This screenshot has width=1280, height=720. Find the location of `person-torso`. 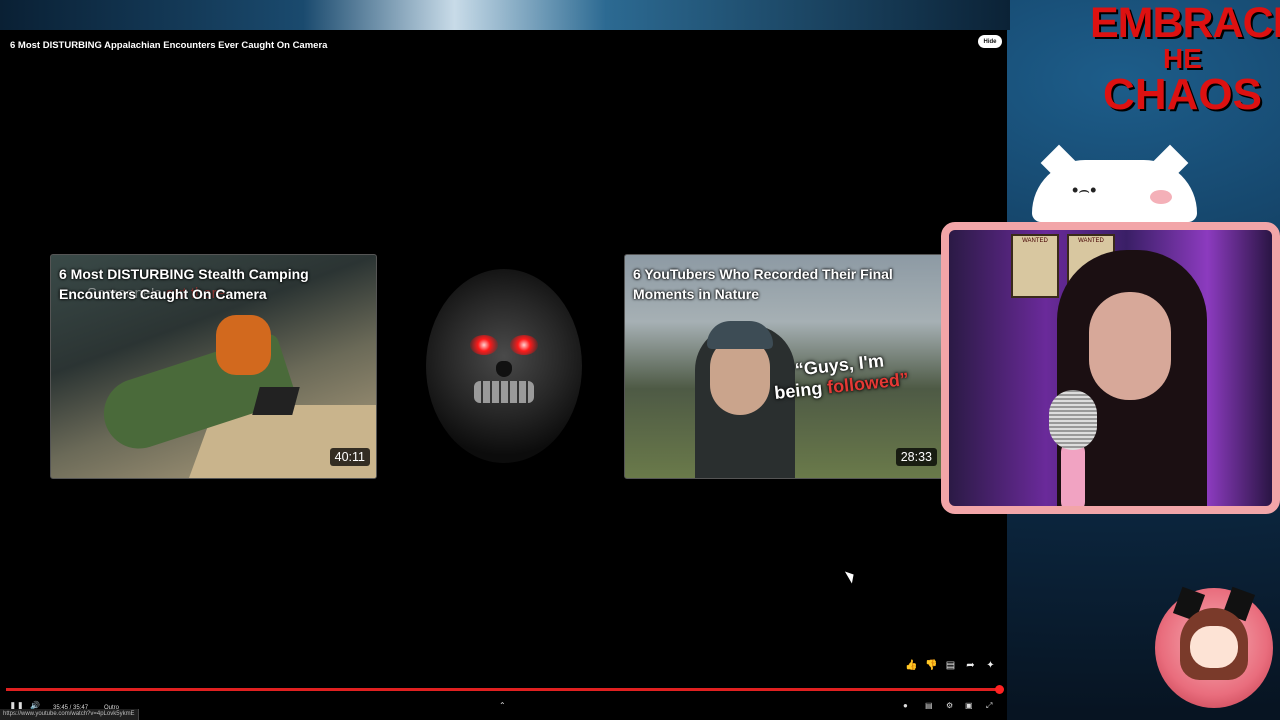

person-torso is located at coordinates (243, 345).